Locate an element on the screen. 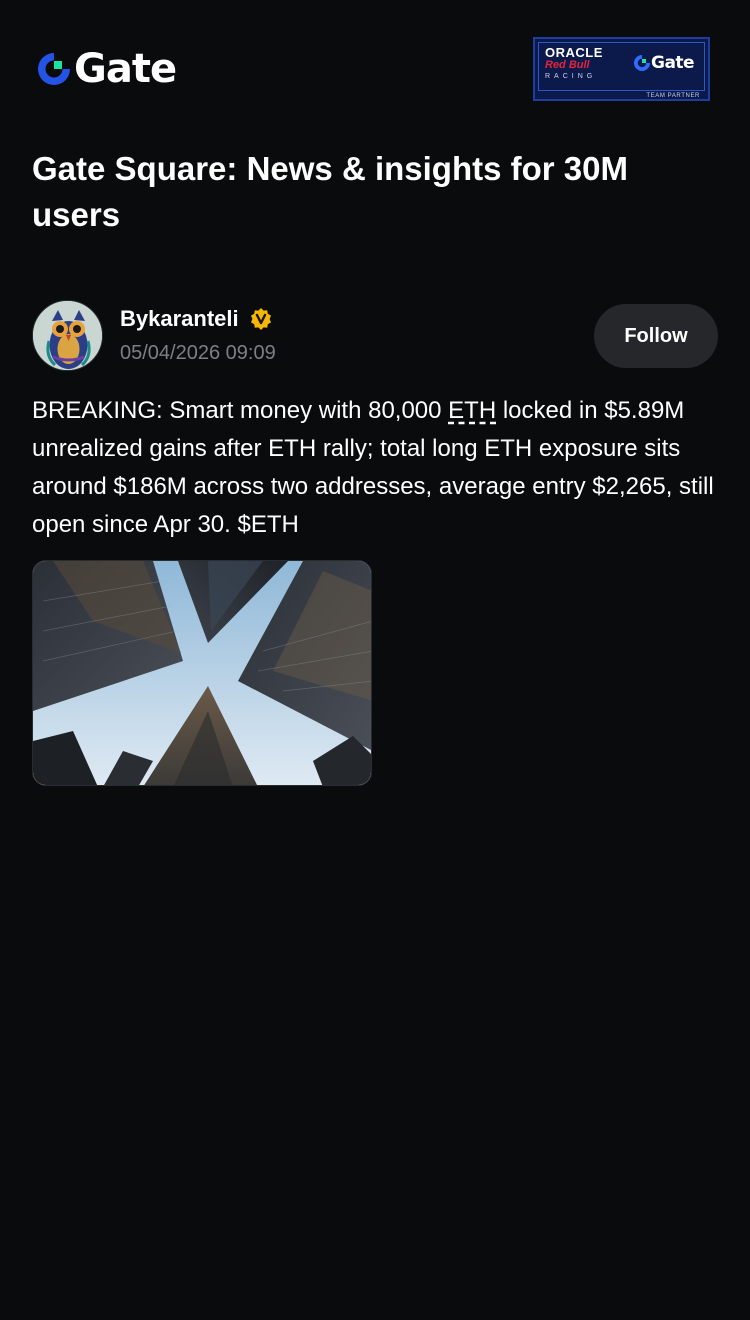 This screenshot has height=1320, width=750. post-image is located at coordinates (202, 673).